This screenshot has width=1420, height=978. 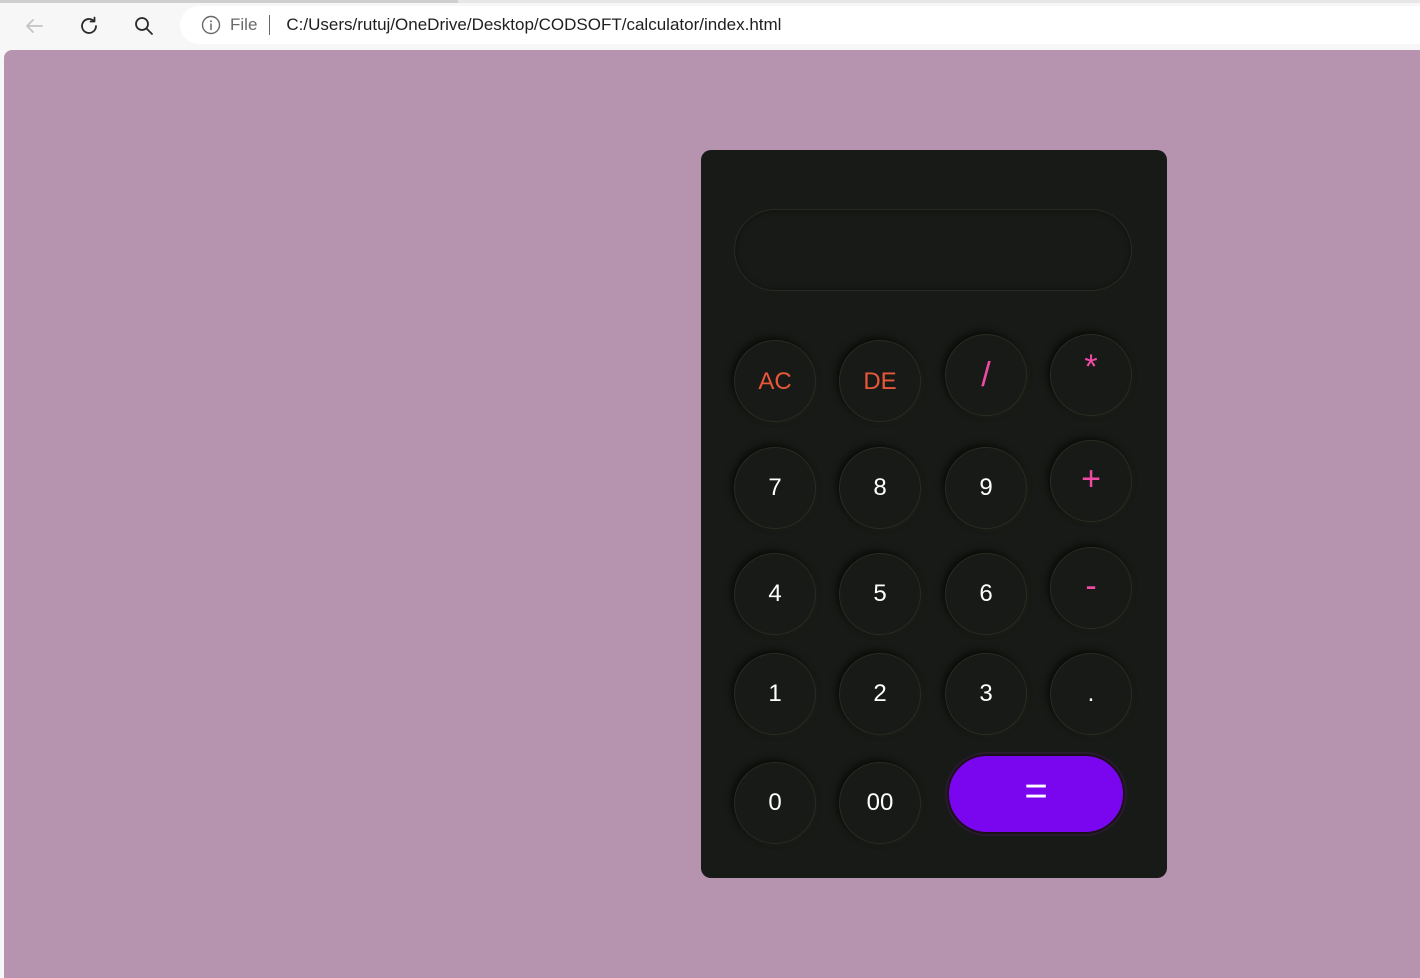 I want to click on digit-7-button: 7, so click(x=775, y=488).